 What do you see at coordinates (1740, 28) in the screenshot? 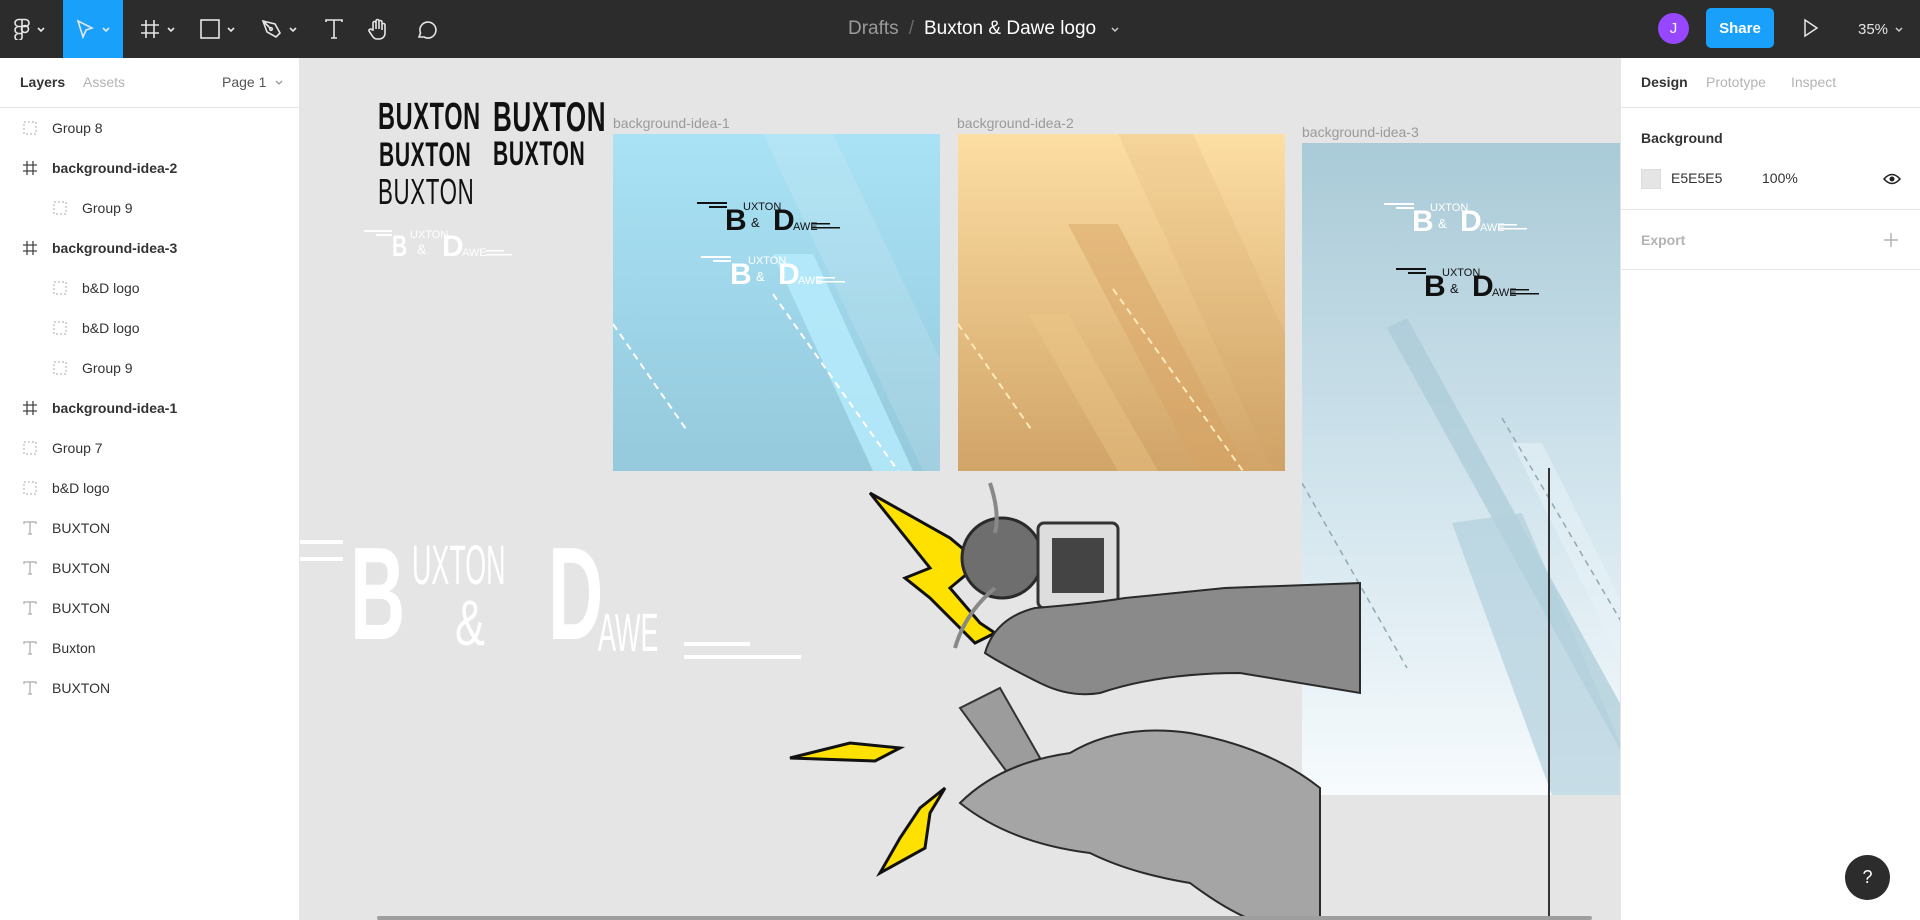
I see `share-button: Share` at bounding box center [1740, 28].